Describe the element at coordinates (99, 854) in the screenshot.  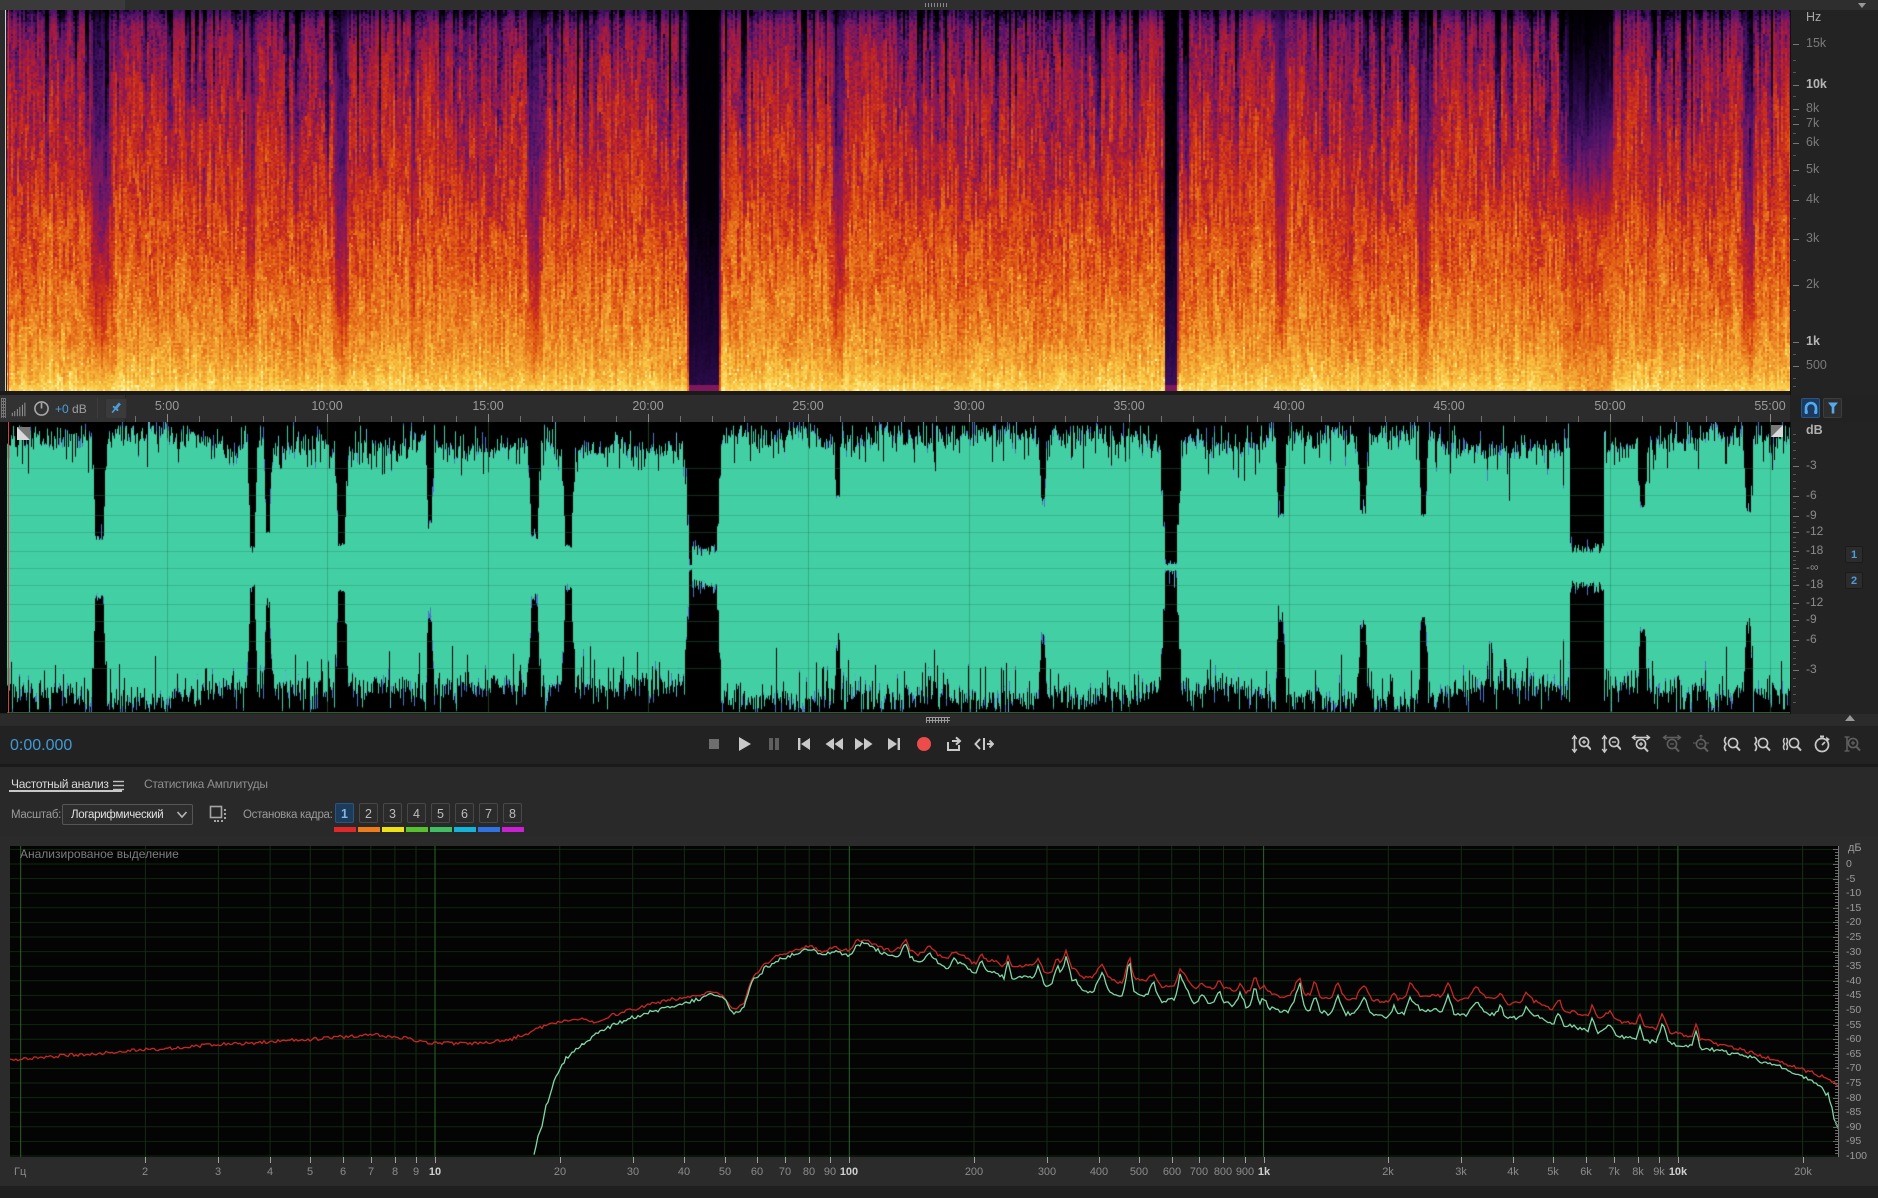
I see `svg-text: Анализированое выделение` at that location.